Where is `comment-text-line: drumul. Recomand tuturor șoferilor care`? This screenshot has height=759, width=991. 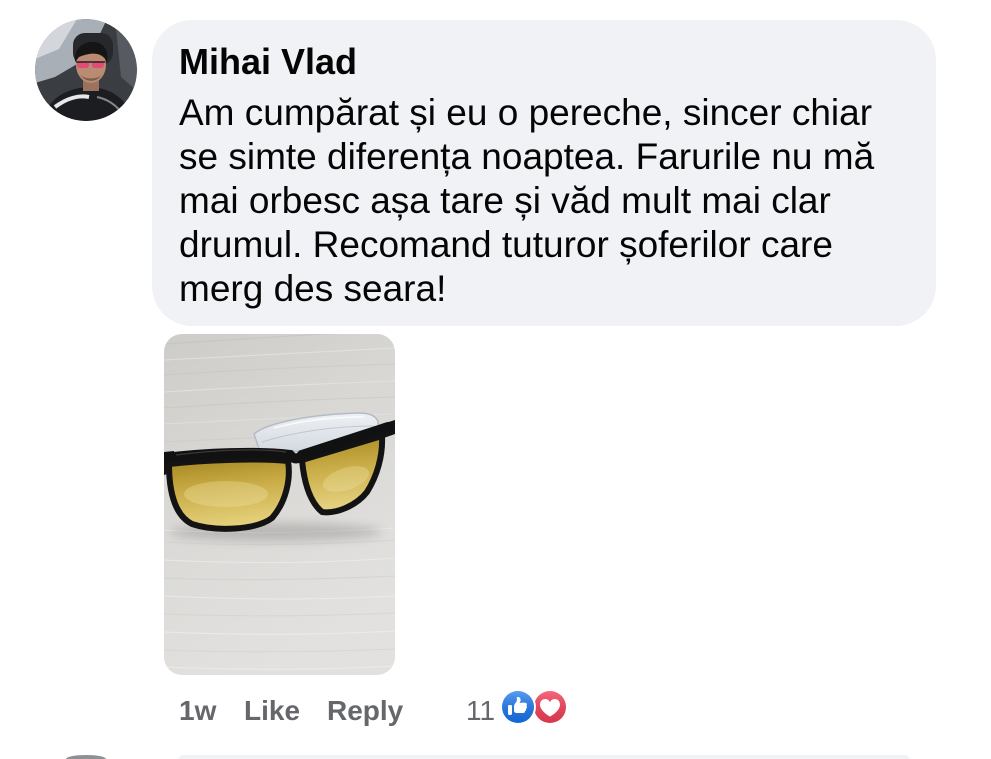
comment-text-line: drumul. Recomand tuturor șoferilor care is located at coordinates (506, 244).